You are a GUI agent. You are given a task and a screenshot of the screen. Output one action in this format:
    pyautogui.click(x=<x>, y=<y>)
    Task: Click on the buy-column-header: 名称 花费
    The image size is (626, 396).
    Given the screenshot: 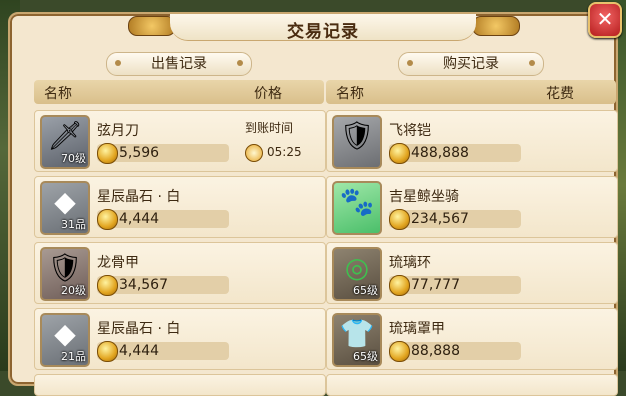 What is the action you would take?
    pyautogui.click(x=471, y=92)
    